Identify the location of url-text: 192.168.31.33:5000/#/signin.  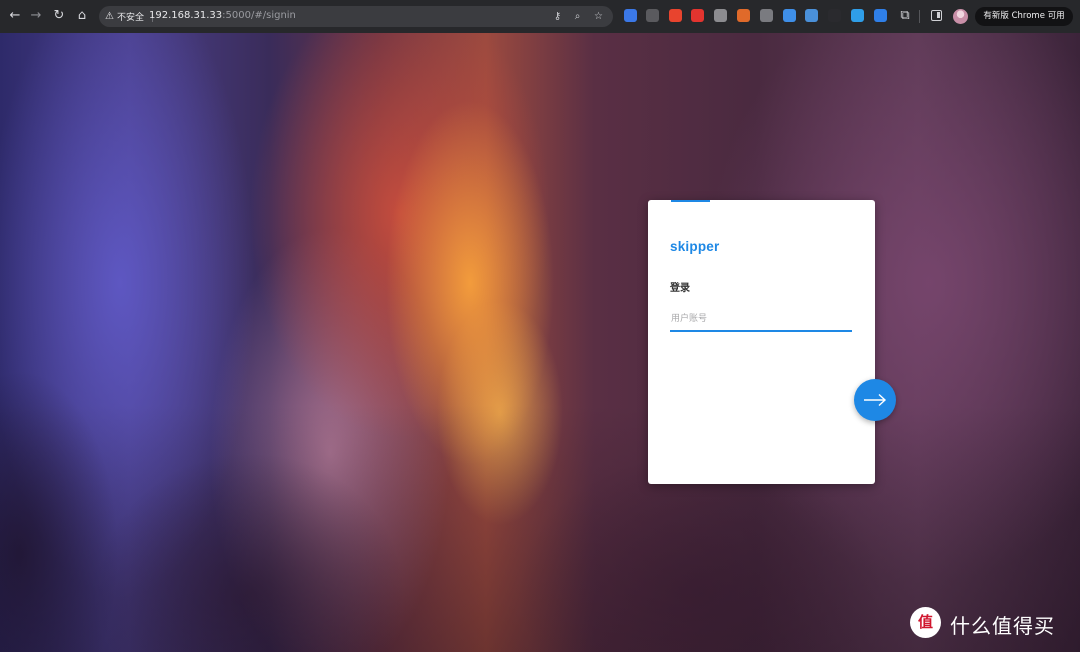
(222, 15).